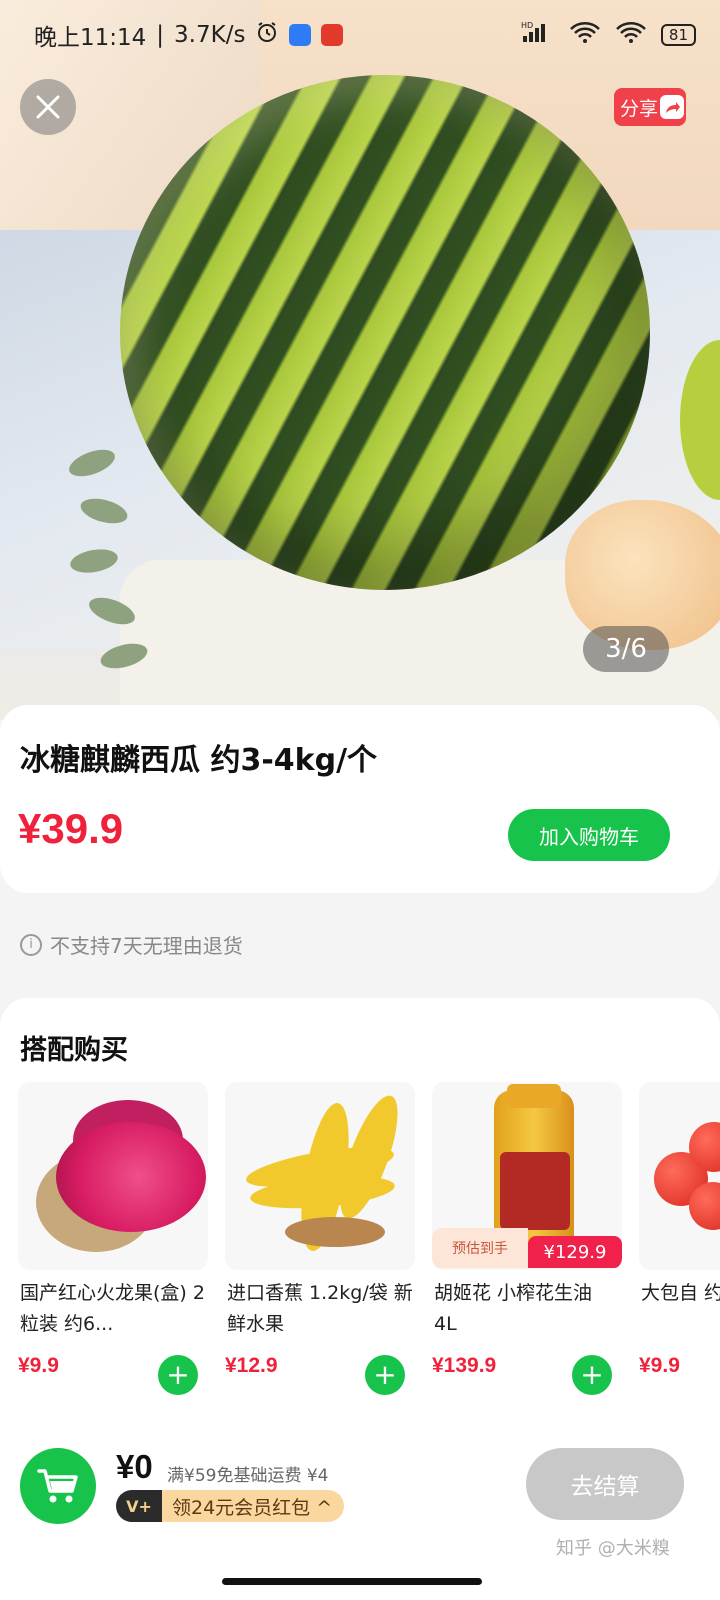 This screenshot has width=720, height=1600. Describe the element at coordinates (678, 35) in the screenshot. I see `battery-indicator: 81` at that location.